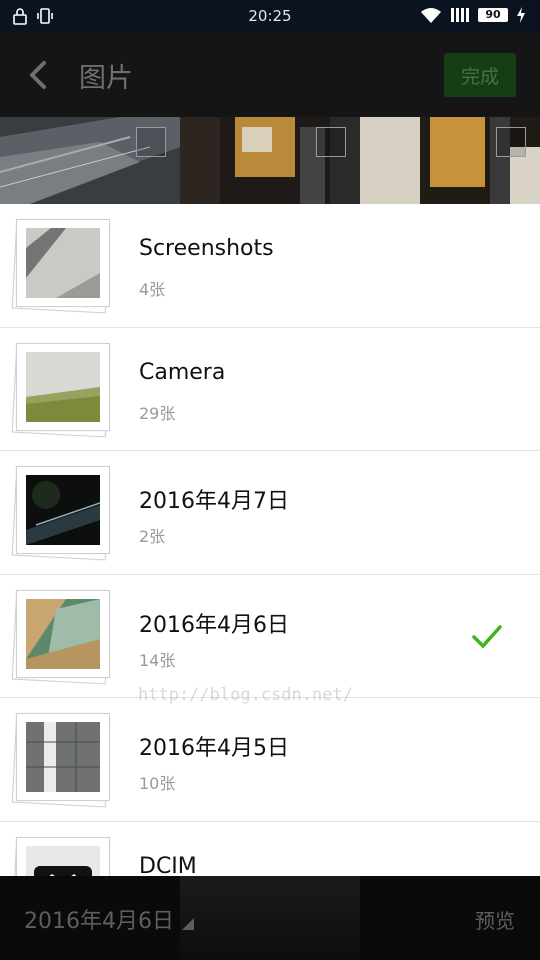 The height and width of the screenshot is (960, 540). What do you see at coordinates (473, 15) in the screenshot?
I see `status-right-icons: 90` at bounding box center [473, 15].